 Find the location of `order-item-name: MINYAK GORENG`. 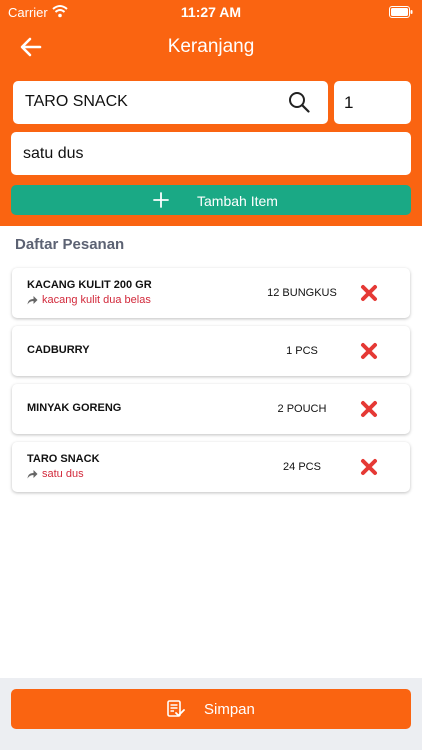

order-item-name: MINYAK GORENG is located at coordinates (74, 408).